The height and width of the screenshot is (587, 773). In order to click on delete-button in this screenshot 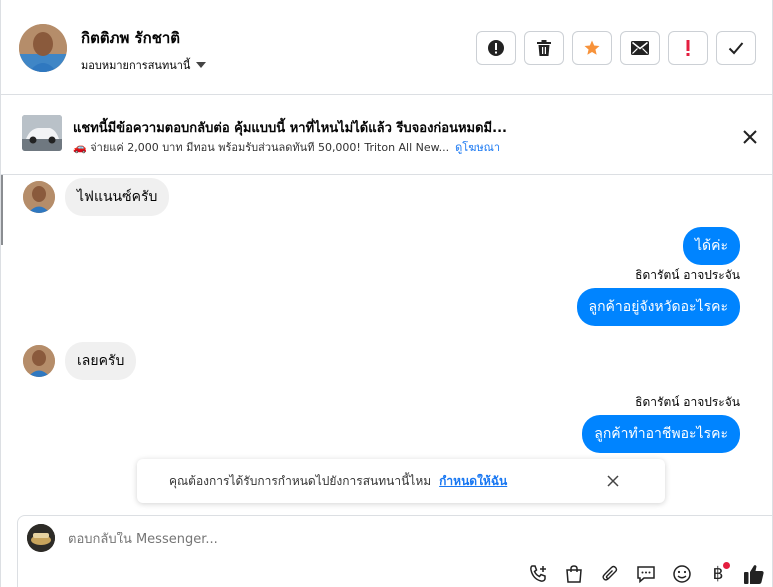, I will do `click(544, 48)`.